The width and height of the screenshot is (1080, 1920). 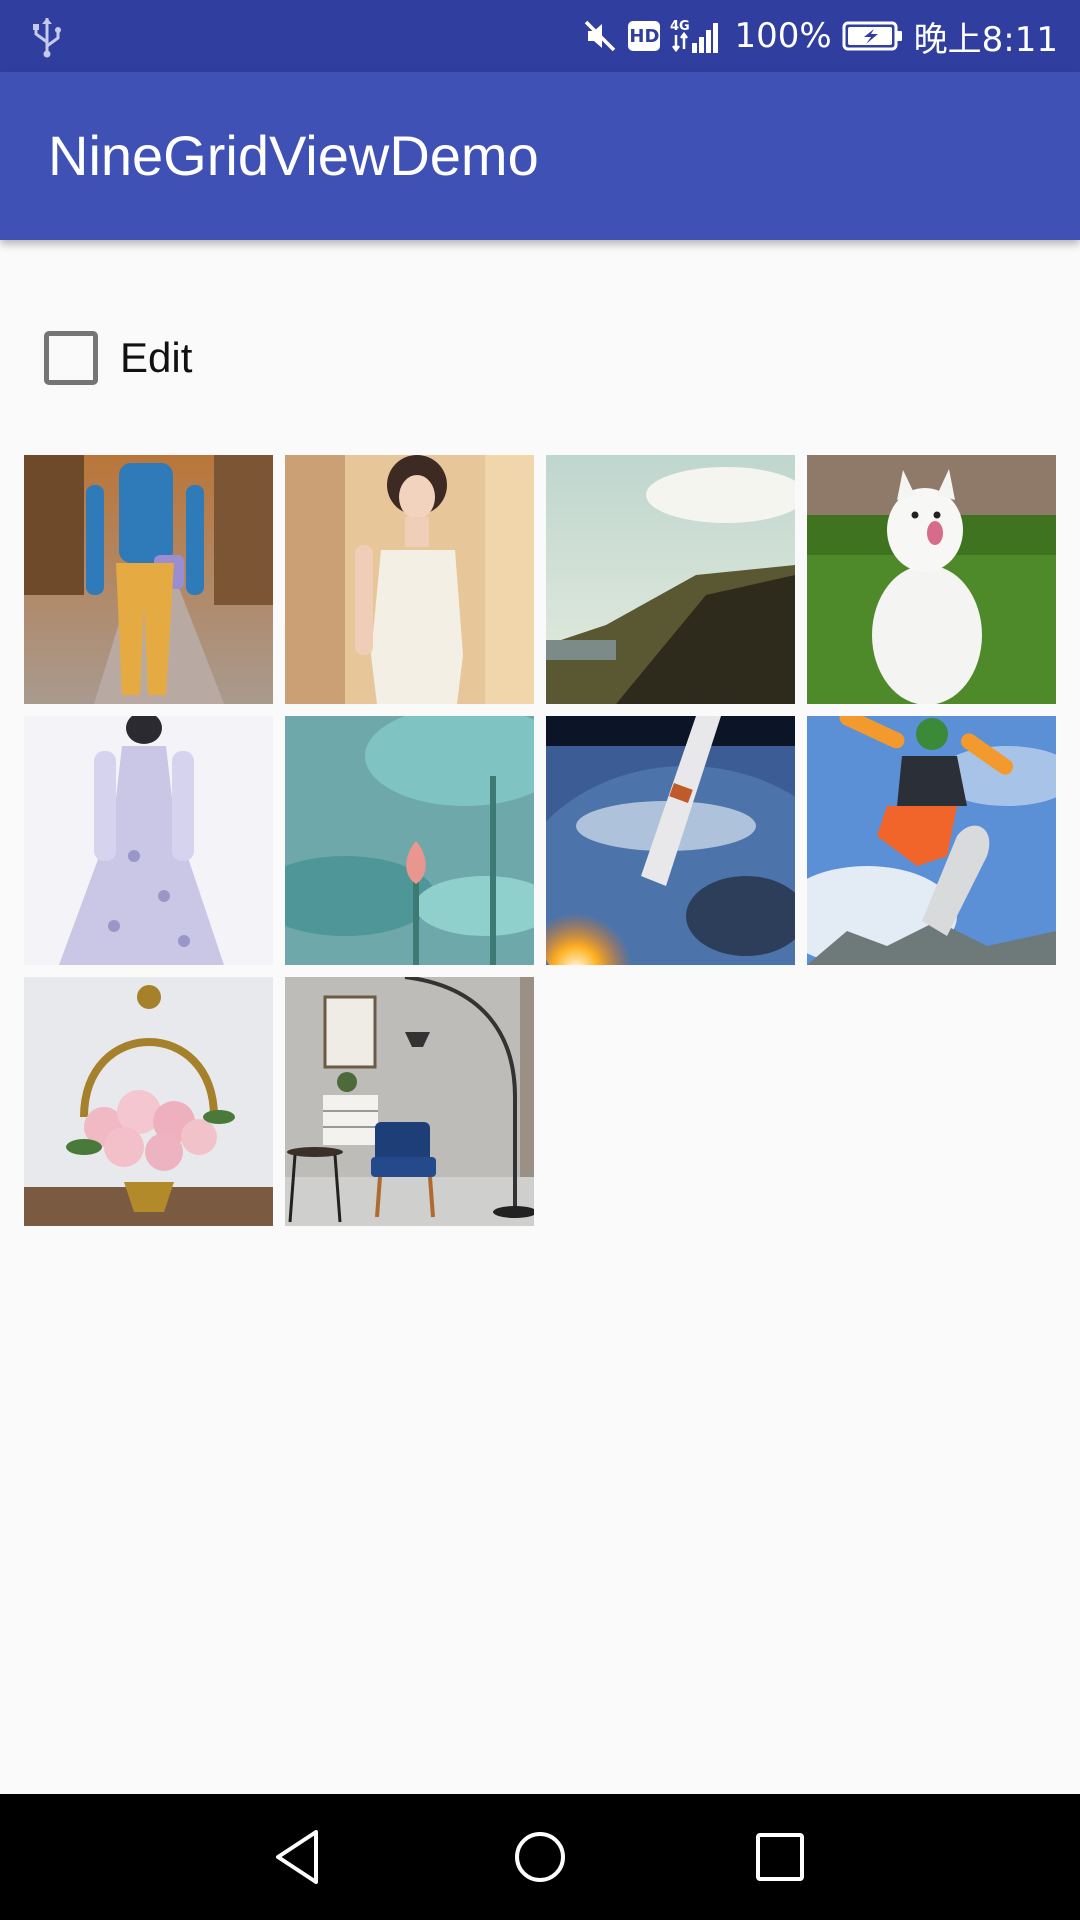 I want to click on svg-text: 4G, so click(x=680, y=26).